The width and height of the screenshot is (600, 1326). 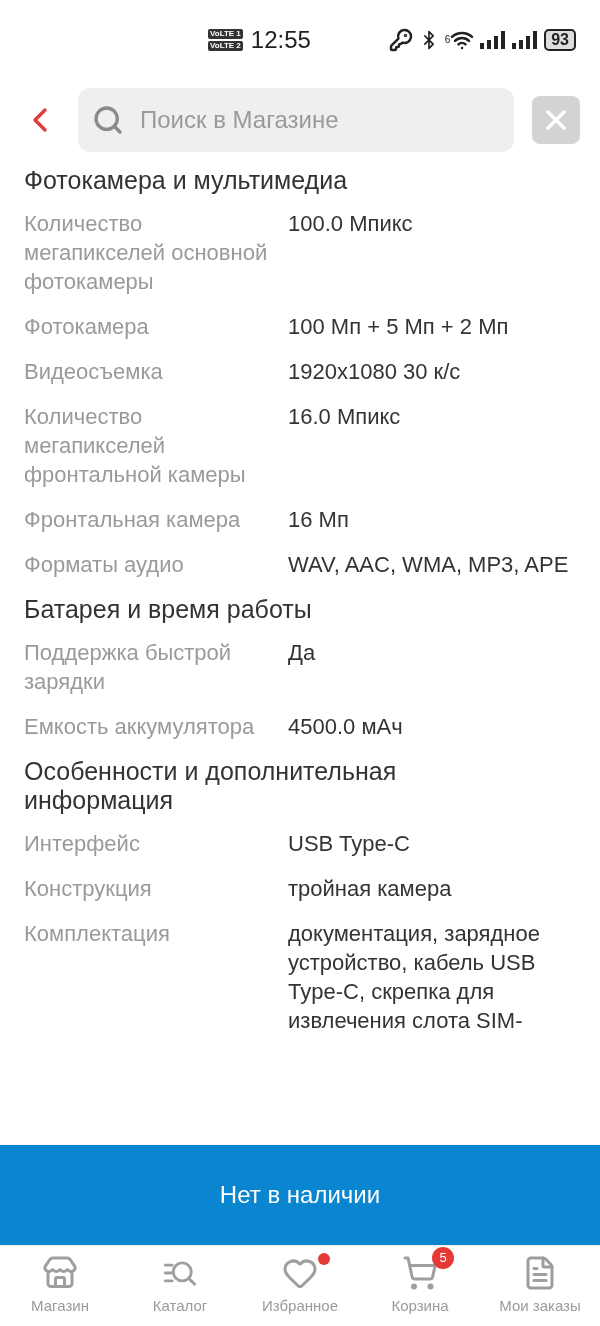 I want to click on spec-label: Видеосъемка, so click(x=94, y=372).